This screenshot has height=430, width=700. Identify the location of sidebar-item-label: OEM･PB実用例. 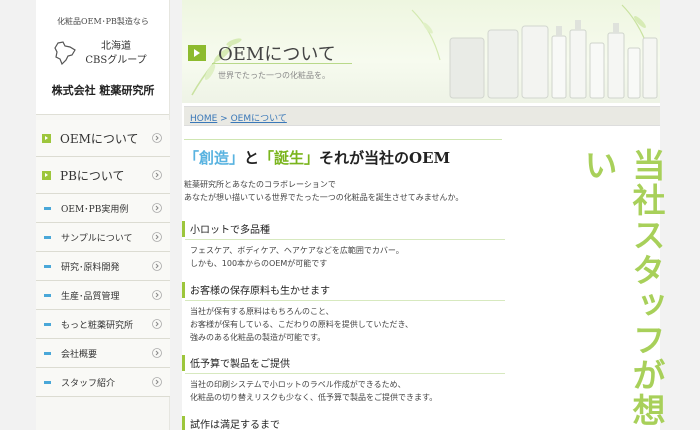
(95, 209).